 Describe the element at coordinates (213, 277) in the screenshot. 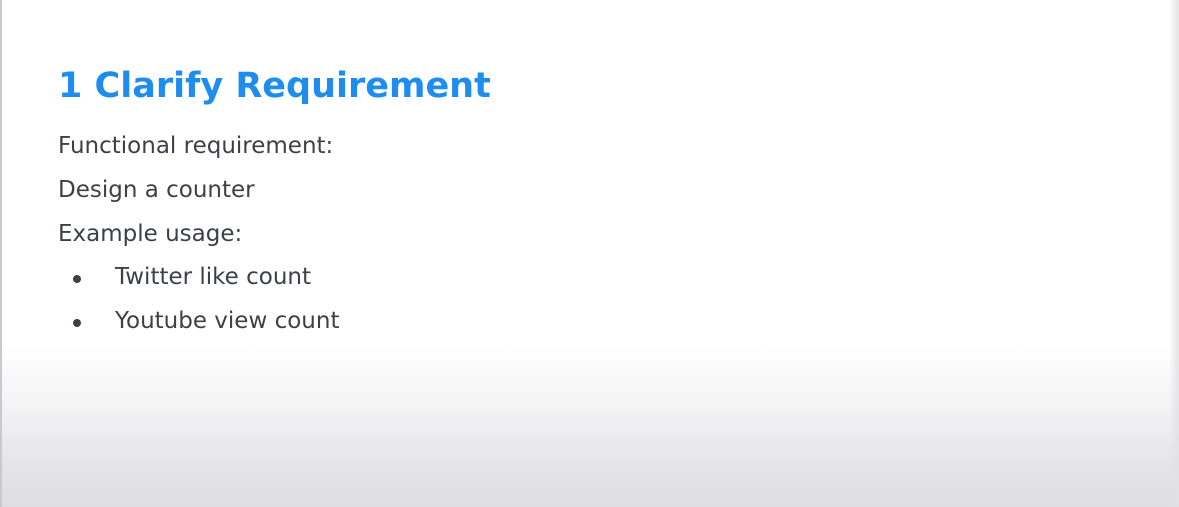

I see `list-item-text: Twitter like count` at that location.